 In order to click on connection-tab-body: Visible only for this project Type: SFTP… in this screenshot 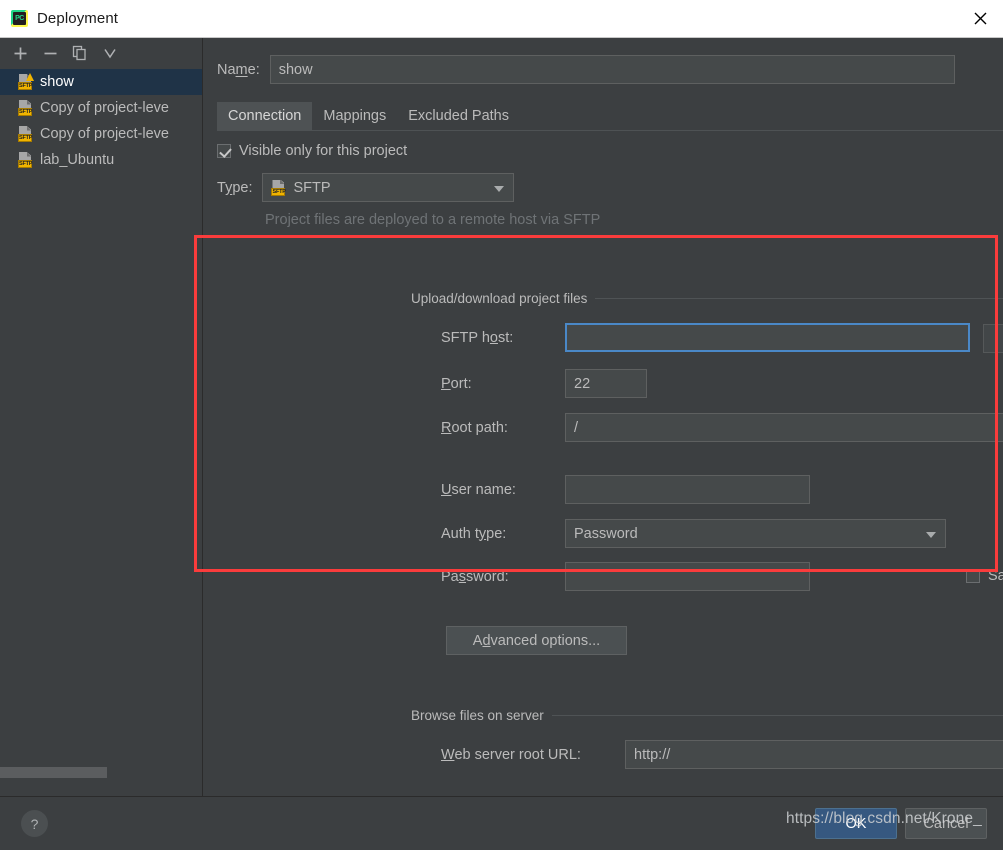, I will do `click(603, 179)`.